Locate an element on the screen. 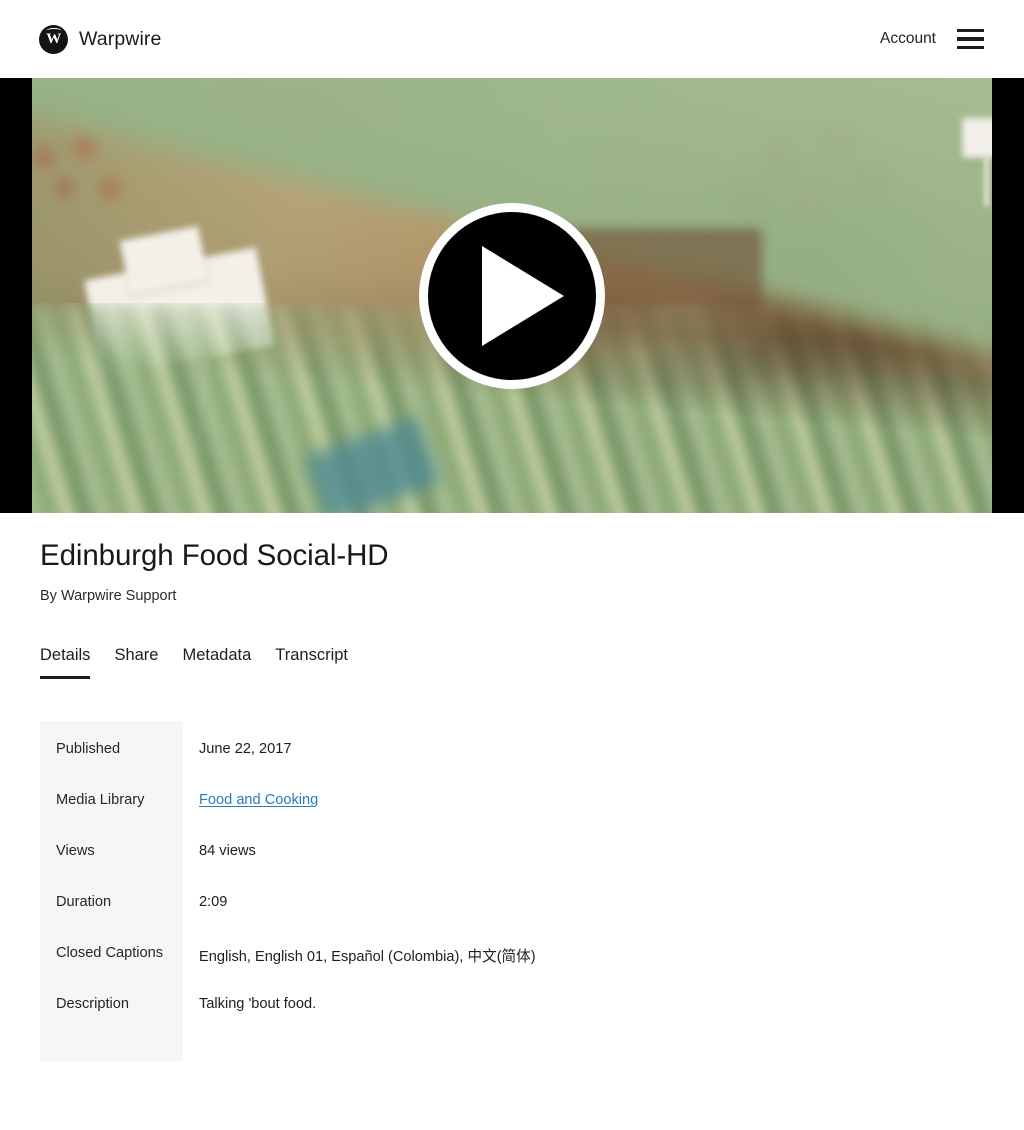  row-spacer-key is located at coordinates (111, 1044).